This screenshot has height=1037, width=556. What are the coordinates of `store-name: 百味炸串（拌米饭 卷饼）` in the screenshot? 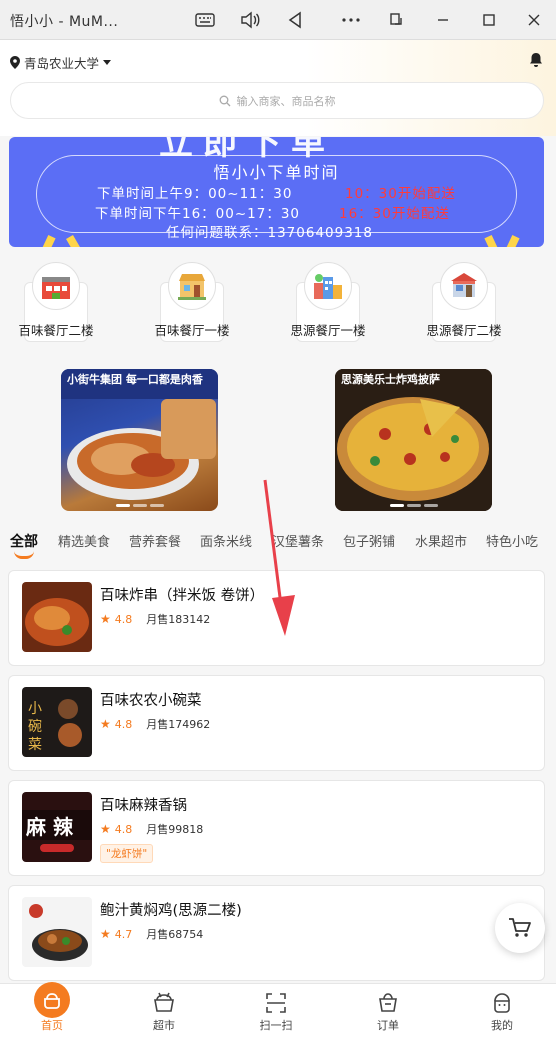 It's located at (182, 596).